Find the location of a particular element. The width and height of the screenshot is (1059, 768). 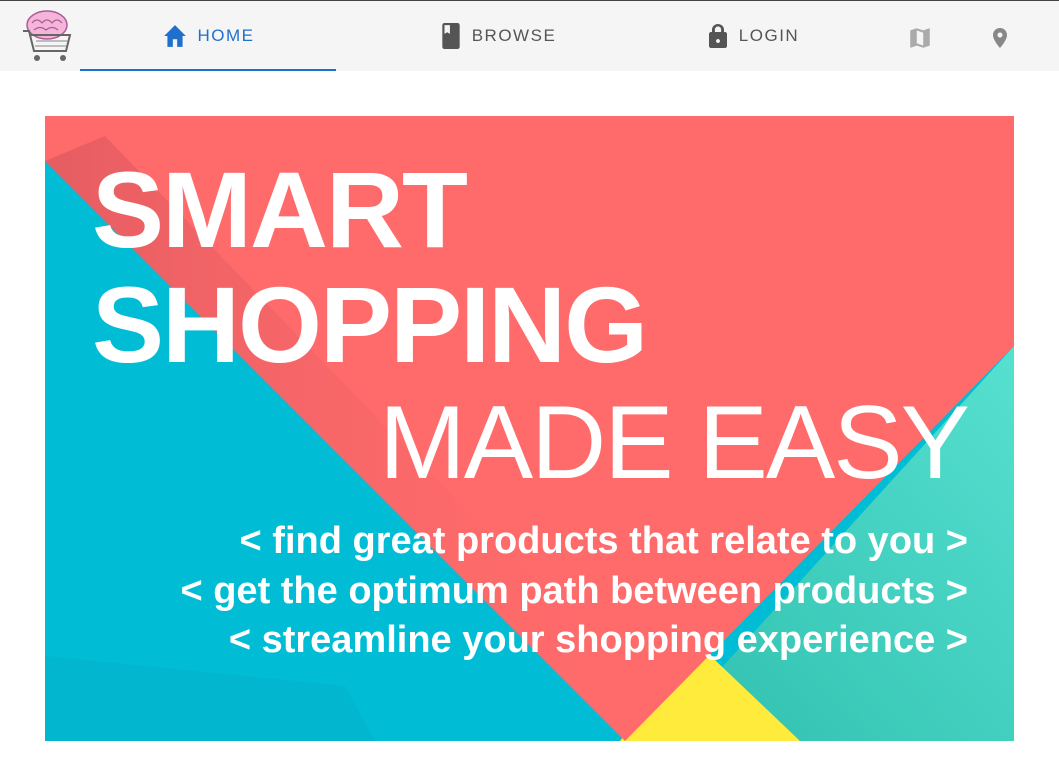

active-tab-indicator is located at coordinates (208, 70).